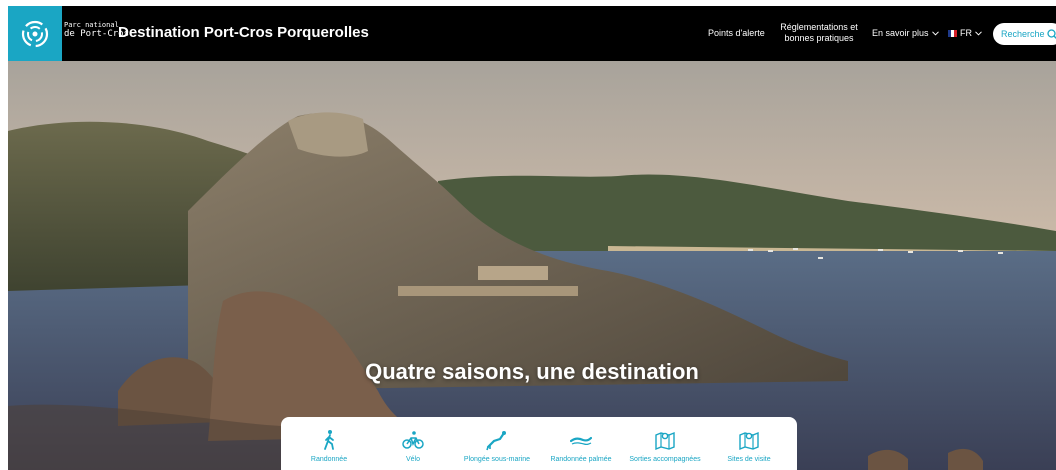 The height and width of the screenshot is (470, 1056). I want to click on activity-sites-de-visite: Sites de visite, so click(749, 449).